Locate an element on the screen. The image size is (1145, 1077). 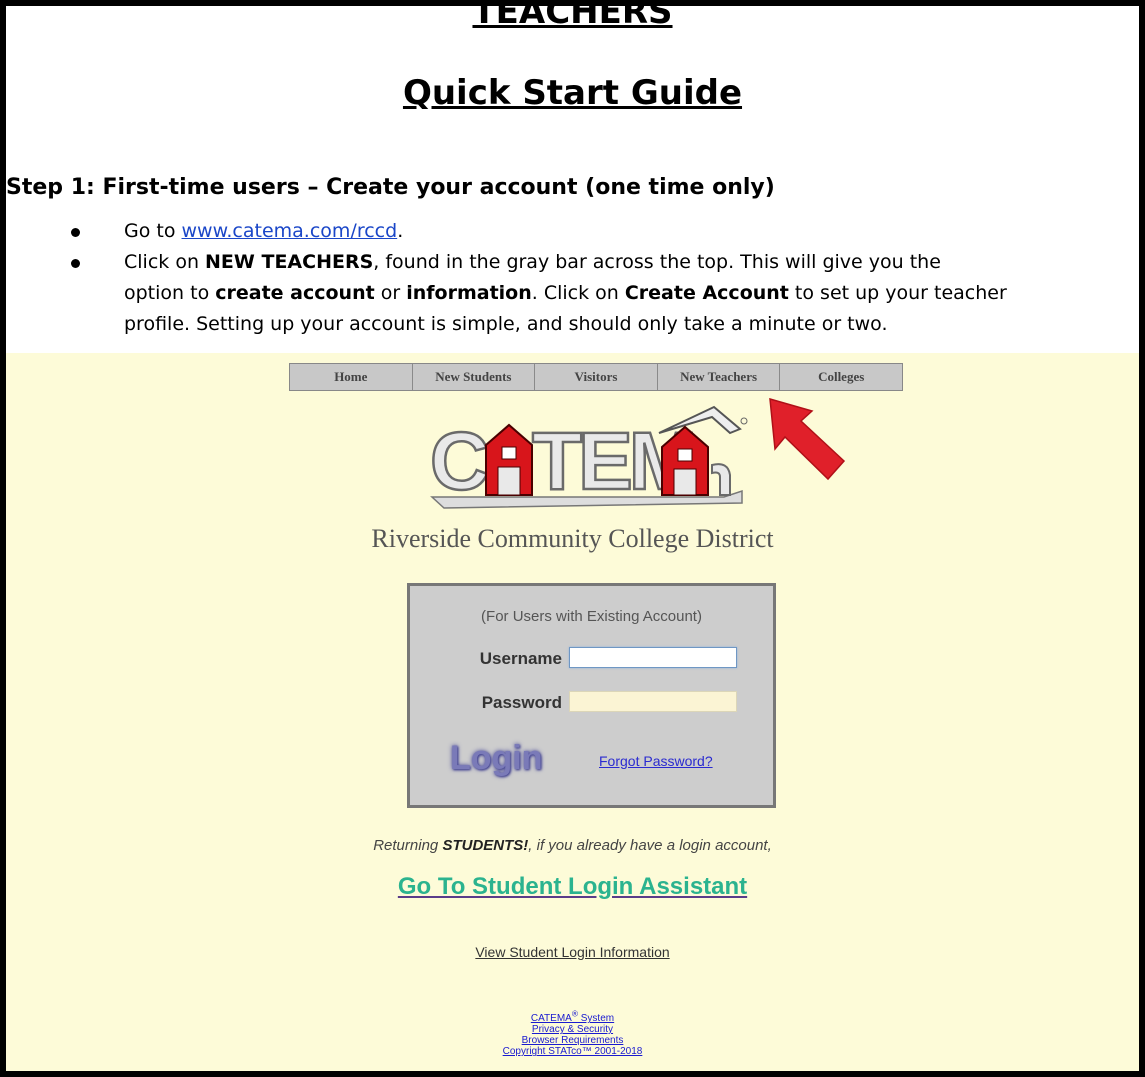
nav-home: Home is located at coordinates (351, 377).